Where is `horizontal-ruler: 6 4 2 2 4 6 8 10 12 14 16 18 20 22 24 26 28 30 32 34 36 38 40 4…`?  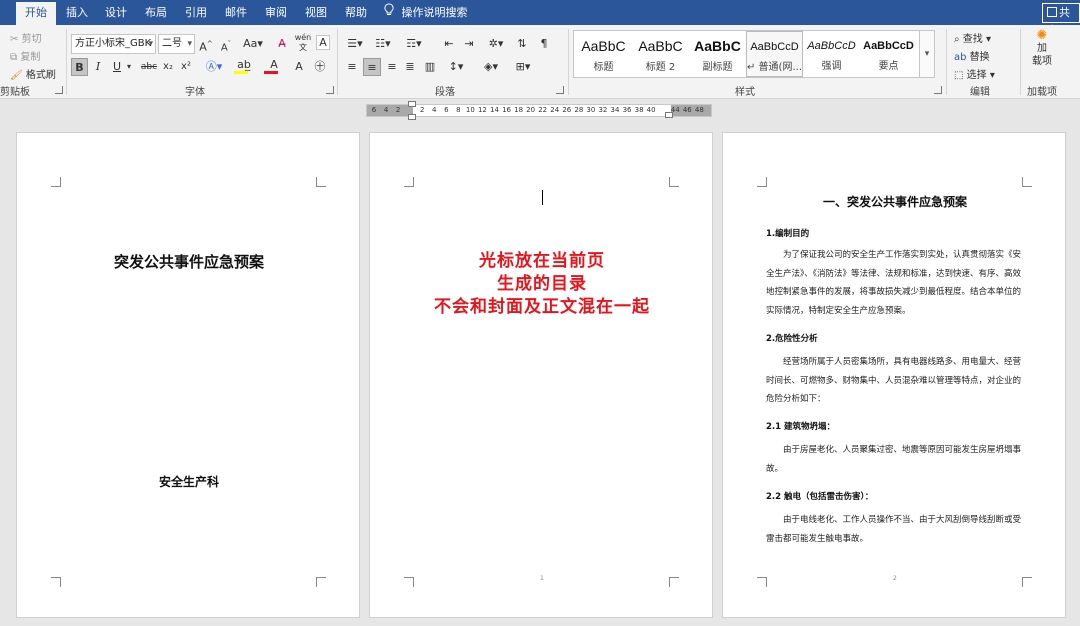 horizontal-ruler: 6 4 2 2 4 6 8 10 12 14 16 18 20 22 24 26 28 30 32 34 36 38 40 4… is located at coordinates (539, 110).